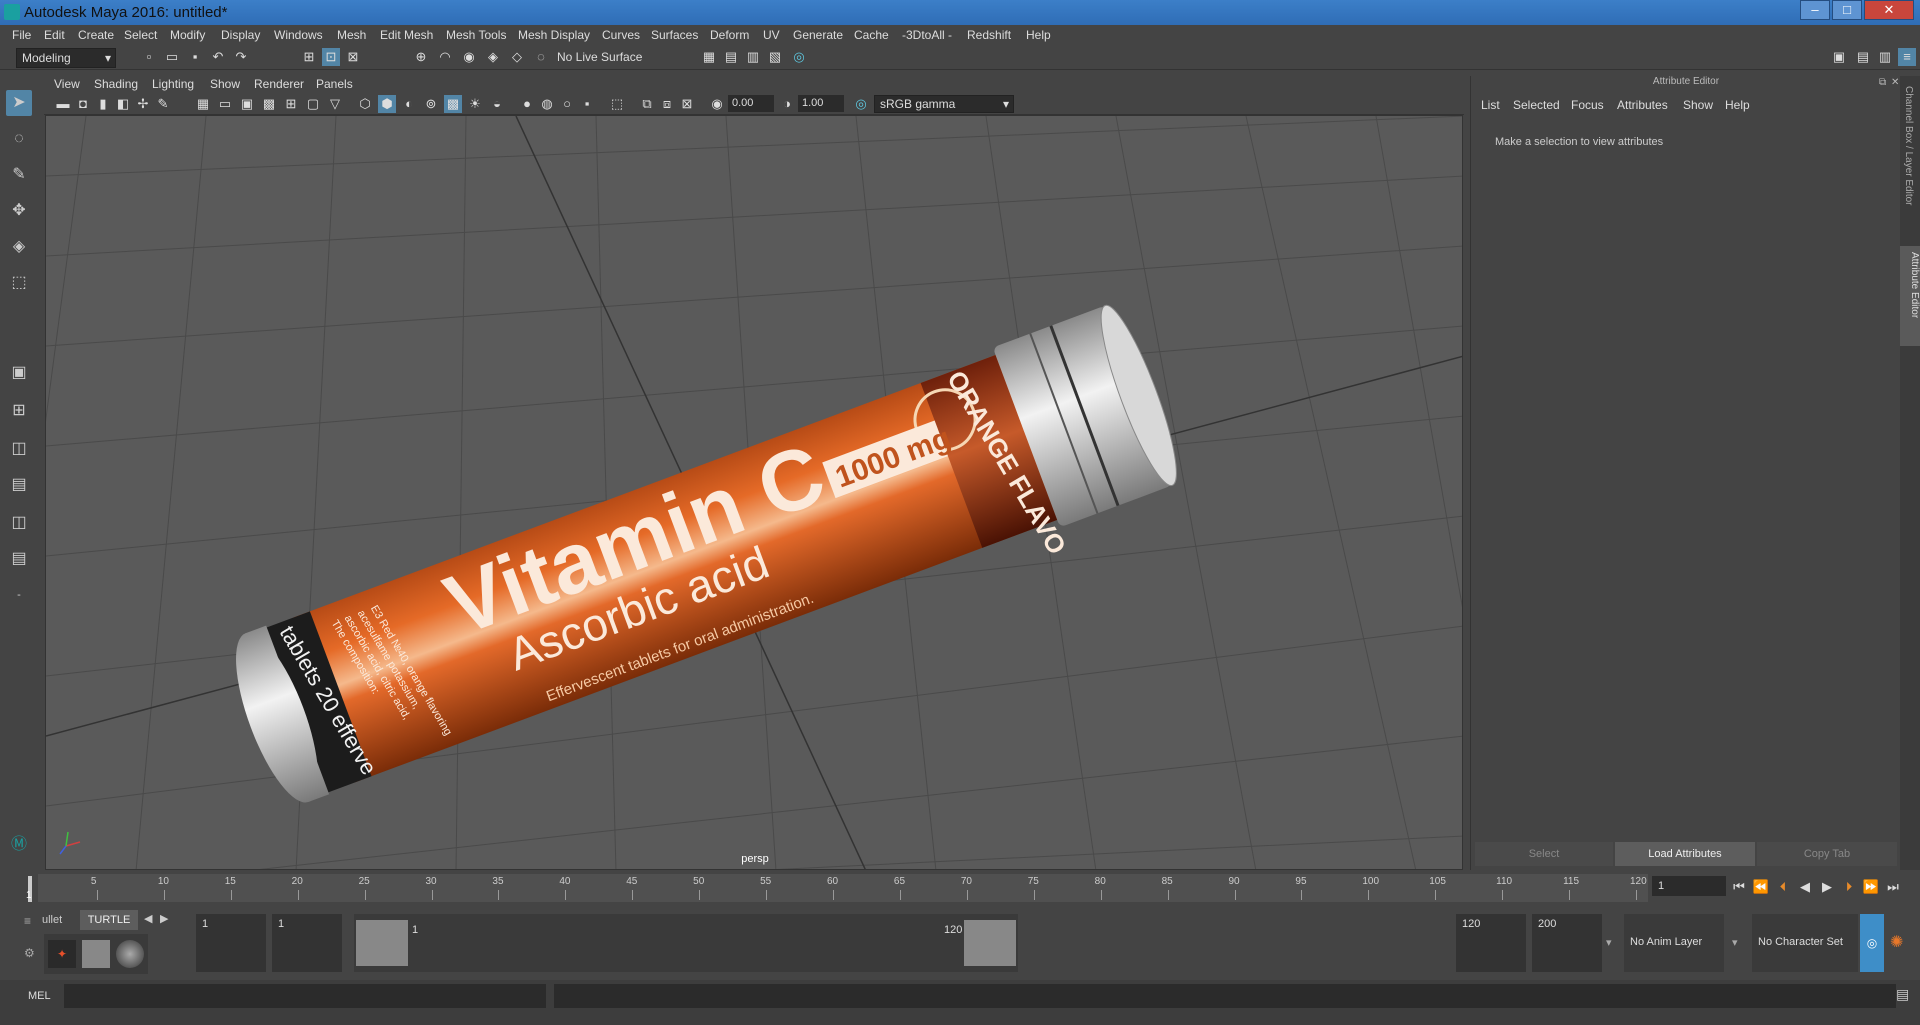 The height and width of the screenshot is (1025, 1920). What do you see at coordinates (387, 104) in the screenshot?
I see `smooth-shade-icon: ⬢` at bounding box center [387, 104].